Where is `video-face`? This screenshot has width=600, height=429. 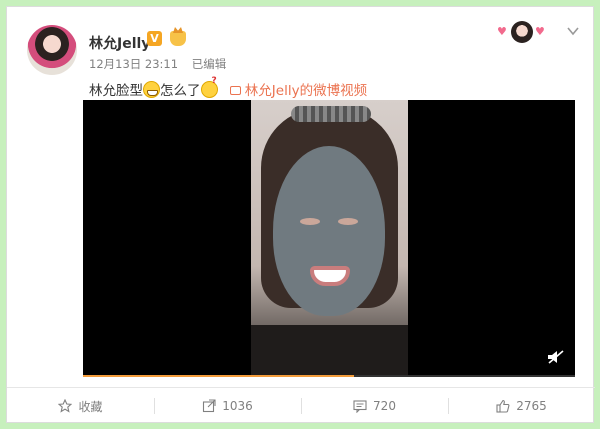 video-face is located at coordinates (329, 231).